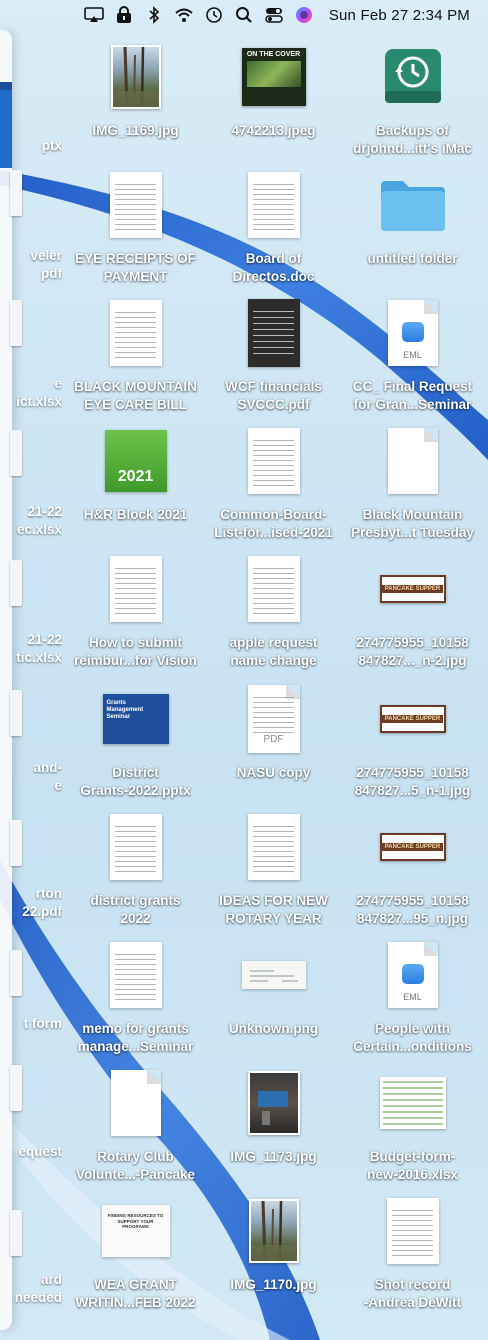  I want to click on partial-file-label: and-, so click(31, 768).